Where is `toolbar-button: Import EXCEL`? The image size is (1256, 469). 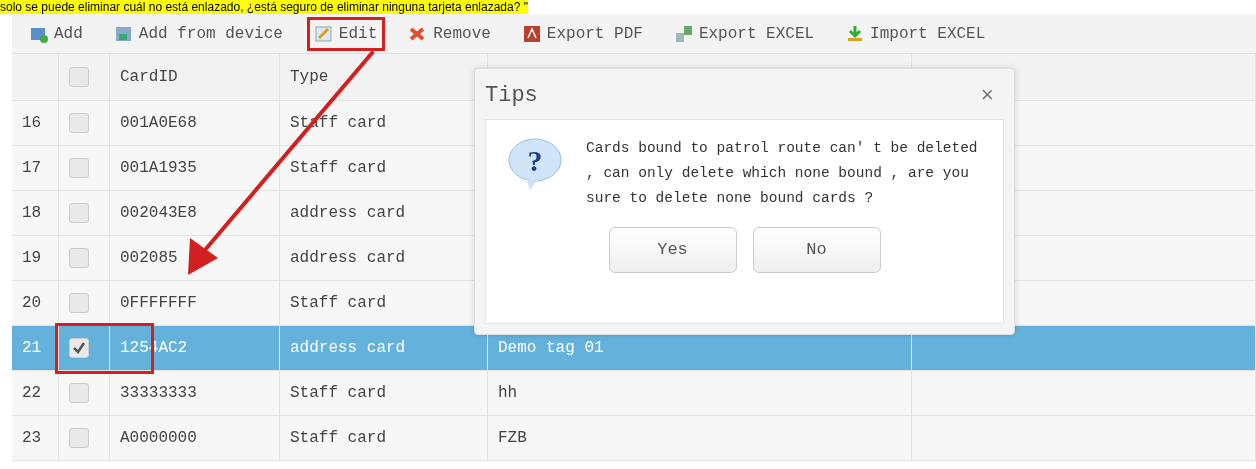
toolbar-button: Import EXCEL is located at coordinates (916, 33).